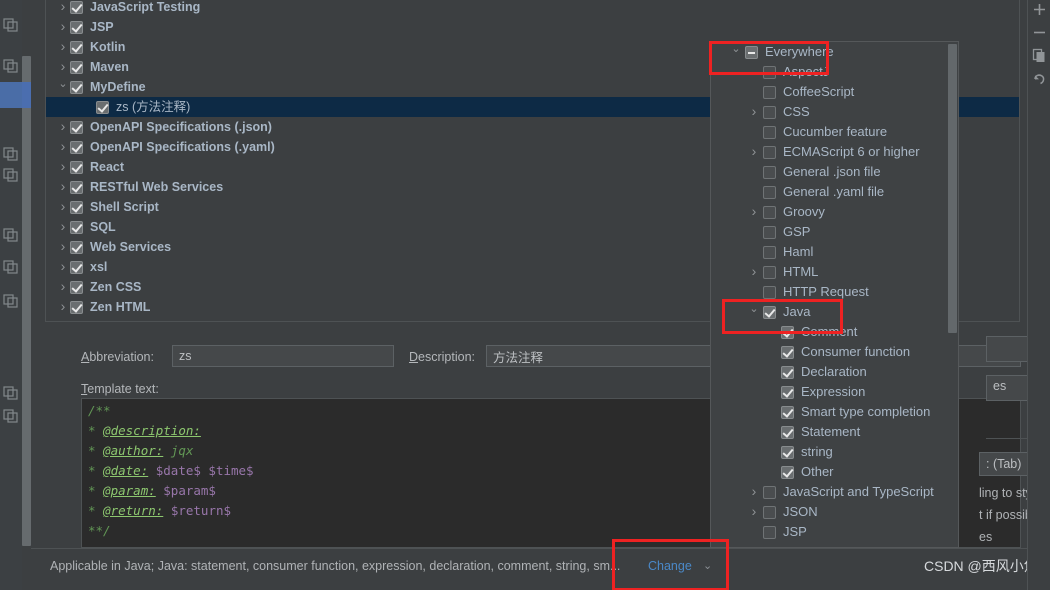  I want to click on context-row: Declaration, so click(829, 372).